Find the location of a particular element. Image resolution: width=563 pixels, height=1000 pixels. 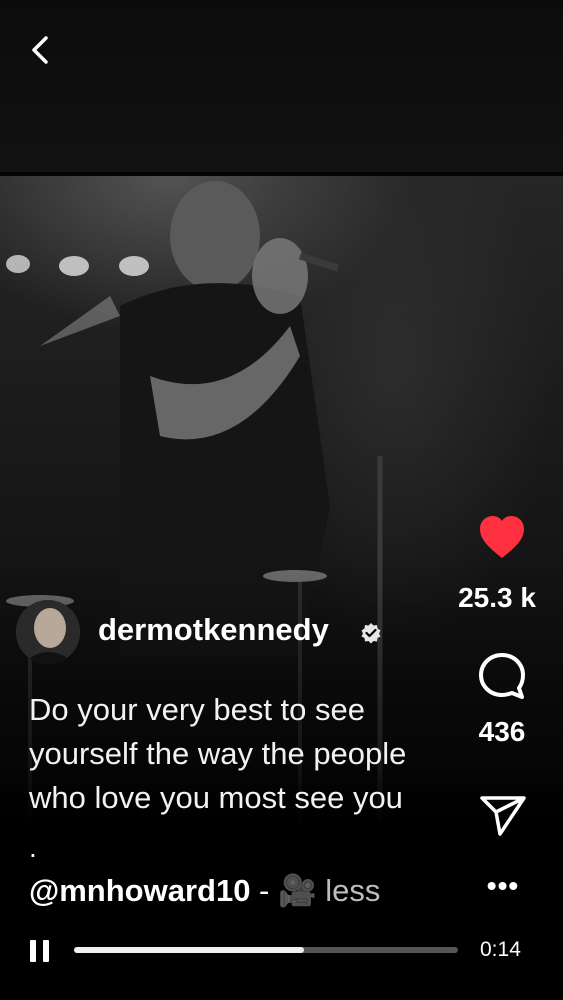

like-count: 25.3 k is located at coordinates (497, 597).